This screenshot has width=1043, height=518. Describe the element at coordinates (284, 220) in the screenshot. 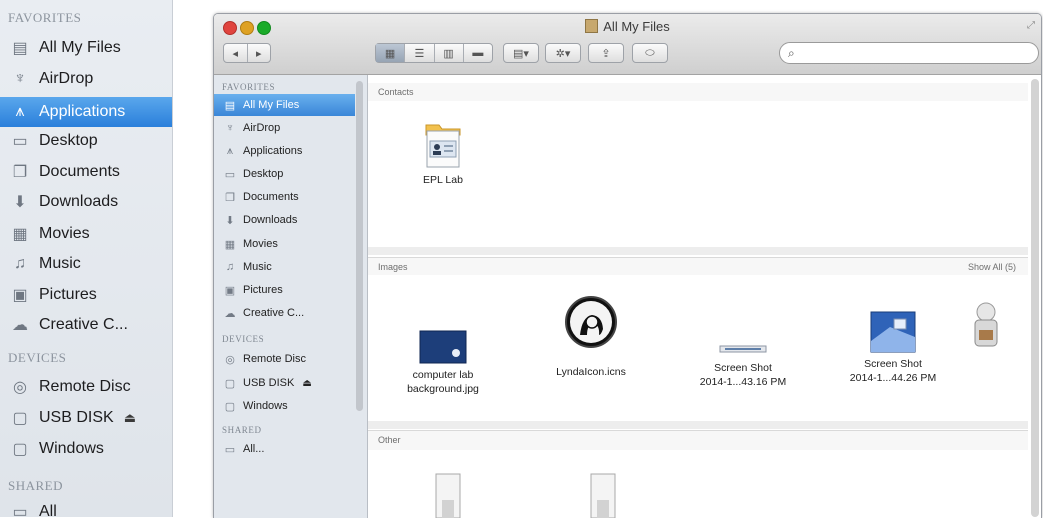

I see `sidebar-item-downloads: ⬇ Downloads` at that location.